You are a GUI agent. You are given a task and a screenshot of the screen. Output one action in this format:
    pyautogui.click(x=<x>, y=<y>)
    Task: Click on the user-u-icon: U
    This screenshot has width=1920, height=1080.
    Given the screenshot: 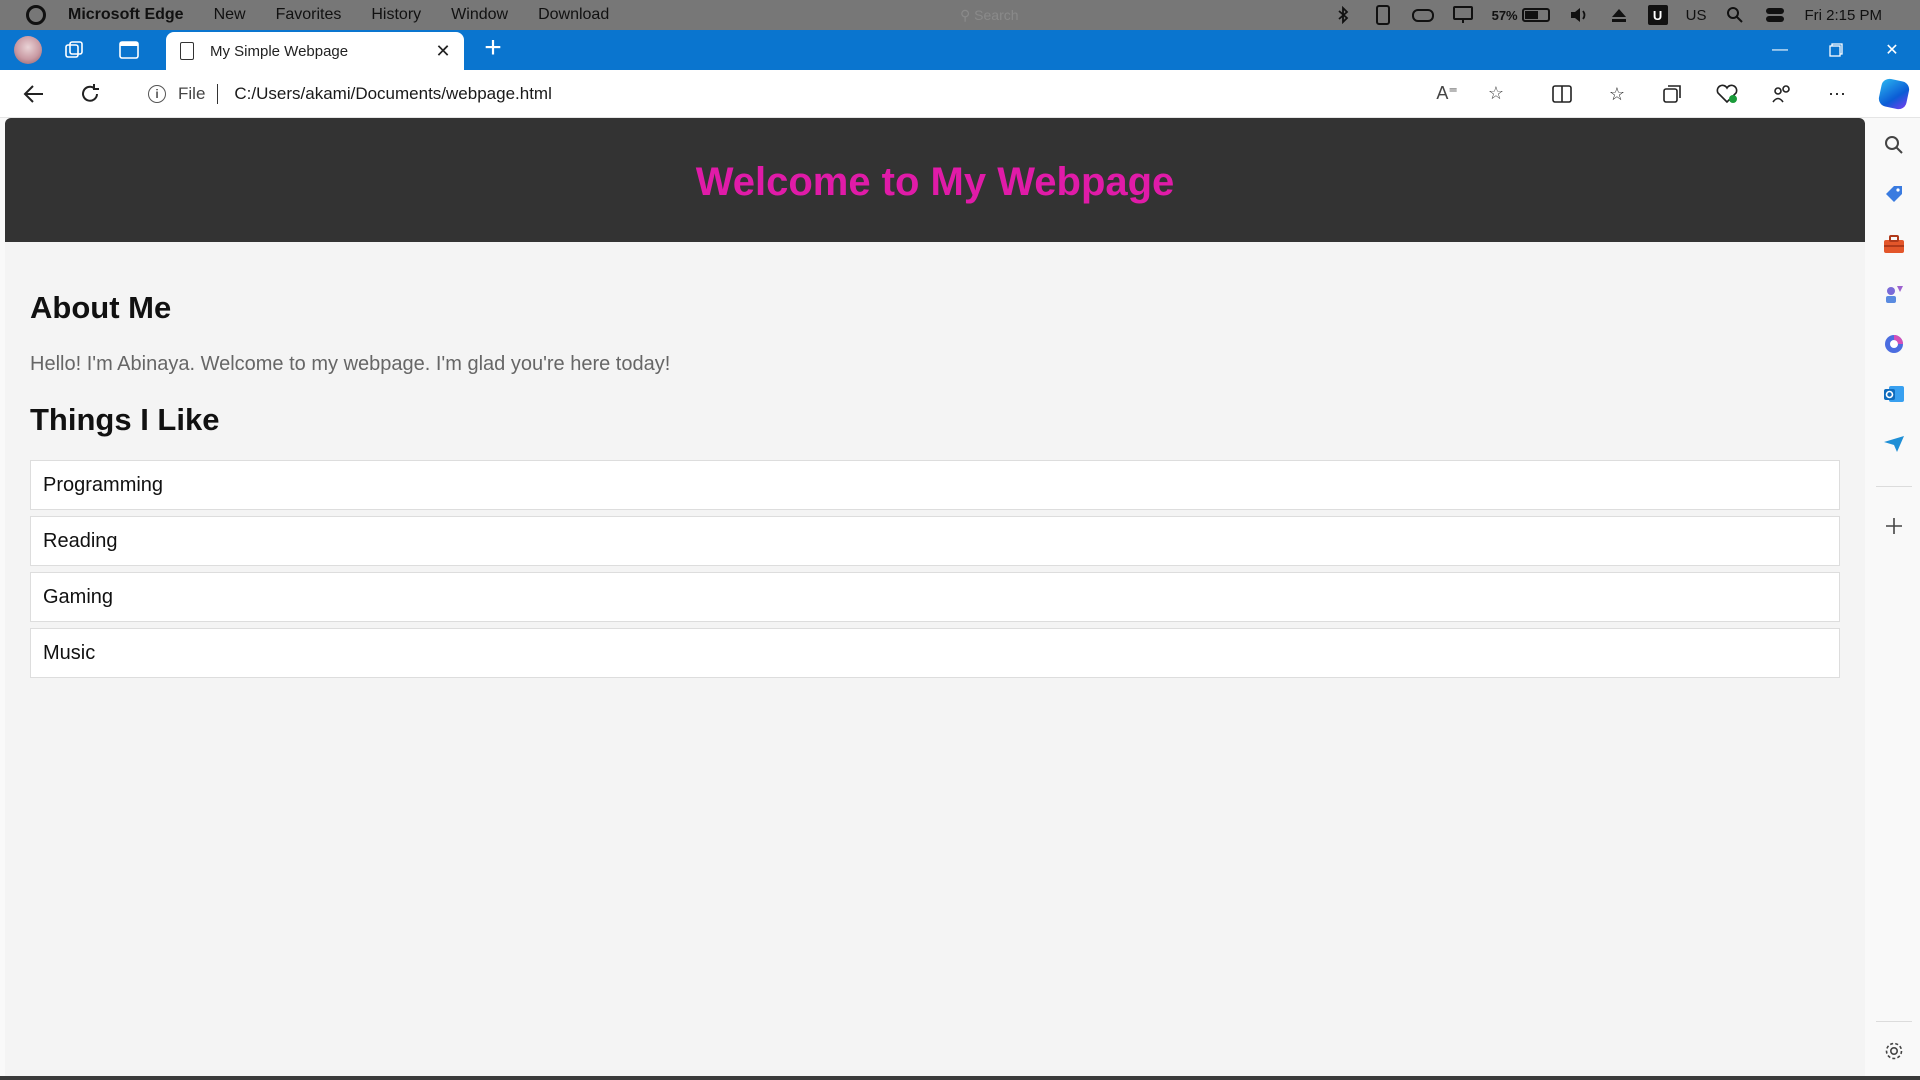 What is the action you would take?
    pyautogui.click(x=1657, y=15)
    